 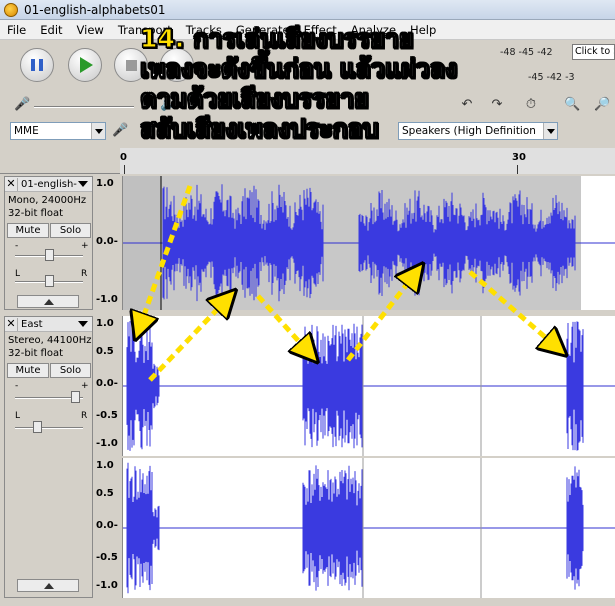 I want to click on play-icon, so click(x=86, y=65).